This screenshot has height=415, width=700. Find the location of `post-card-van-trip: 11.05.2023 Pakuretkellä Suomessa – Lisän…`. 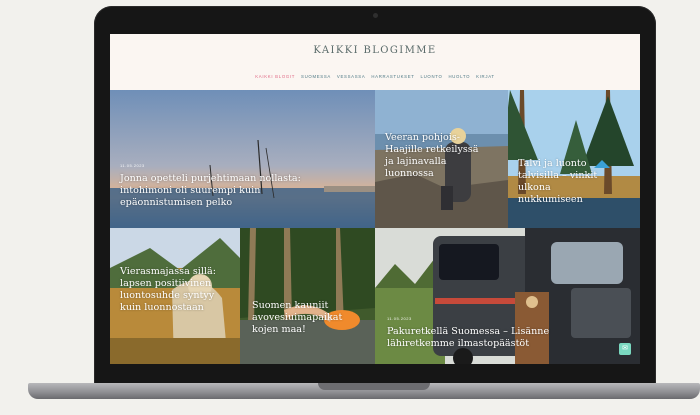

post-card-van-trip: 11.05.2023 Pakuretkellä Suomessa – Lisän… is located at coordinates (507, 296).